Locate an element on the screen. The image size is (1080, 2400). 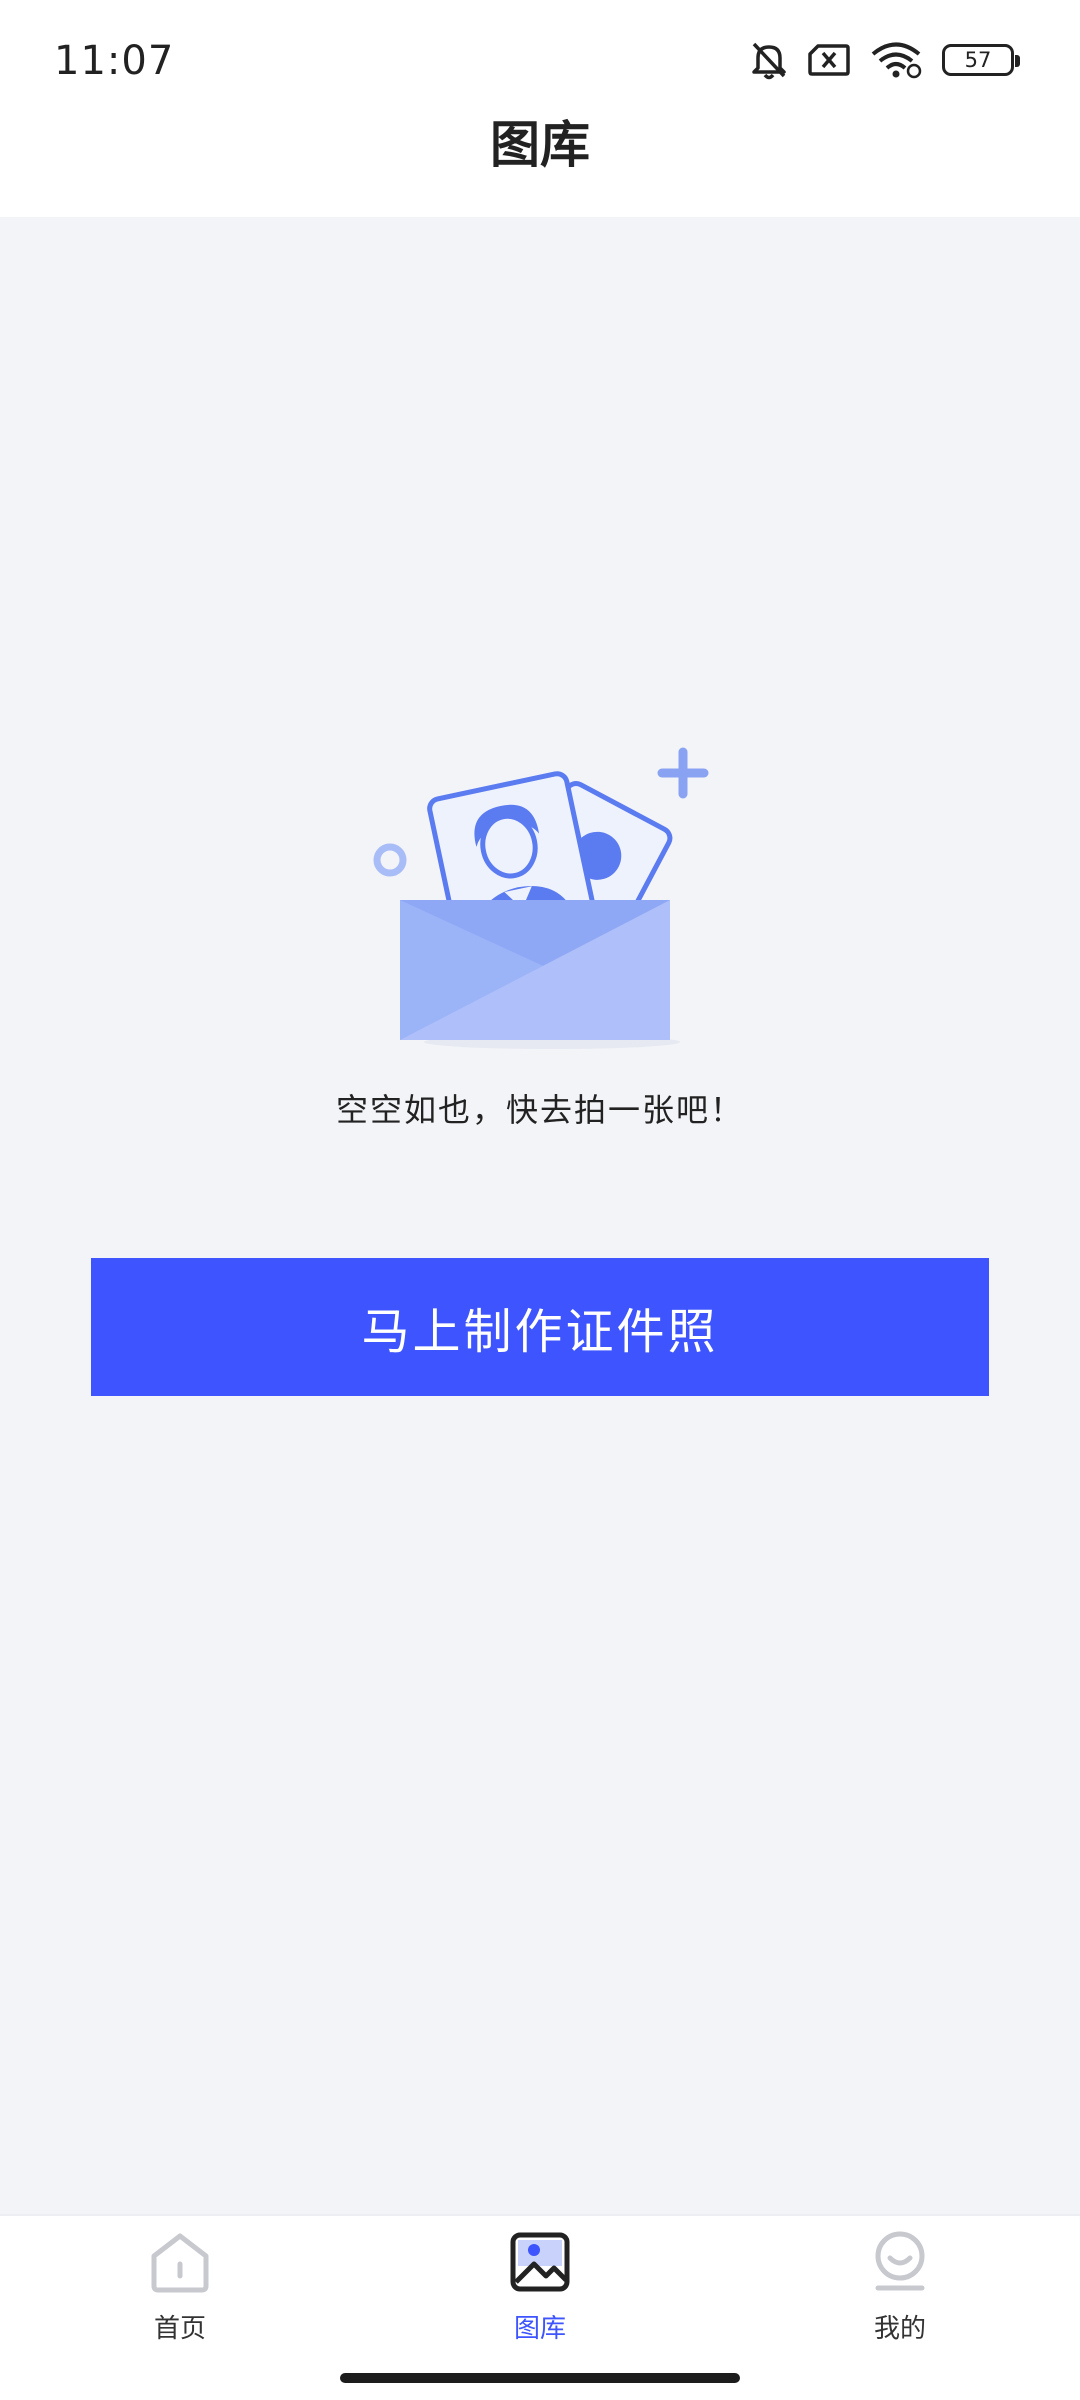
status-time: 11:07 is located at coordinates (114, 61).